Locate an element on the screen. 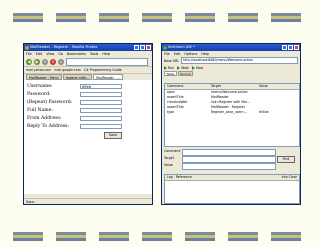 Image resolution: width=320 pixels, height=247 pixels. from-address-label: From Address: is located at coordinates (44, 118).